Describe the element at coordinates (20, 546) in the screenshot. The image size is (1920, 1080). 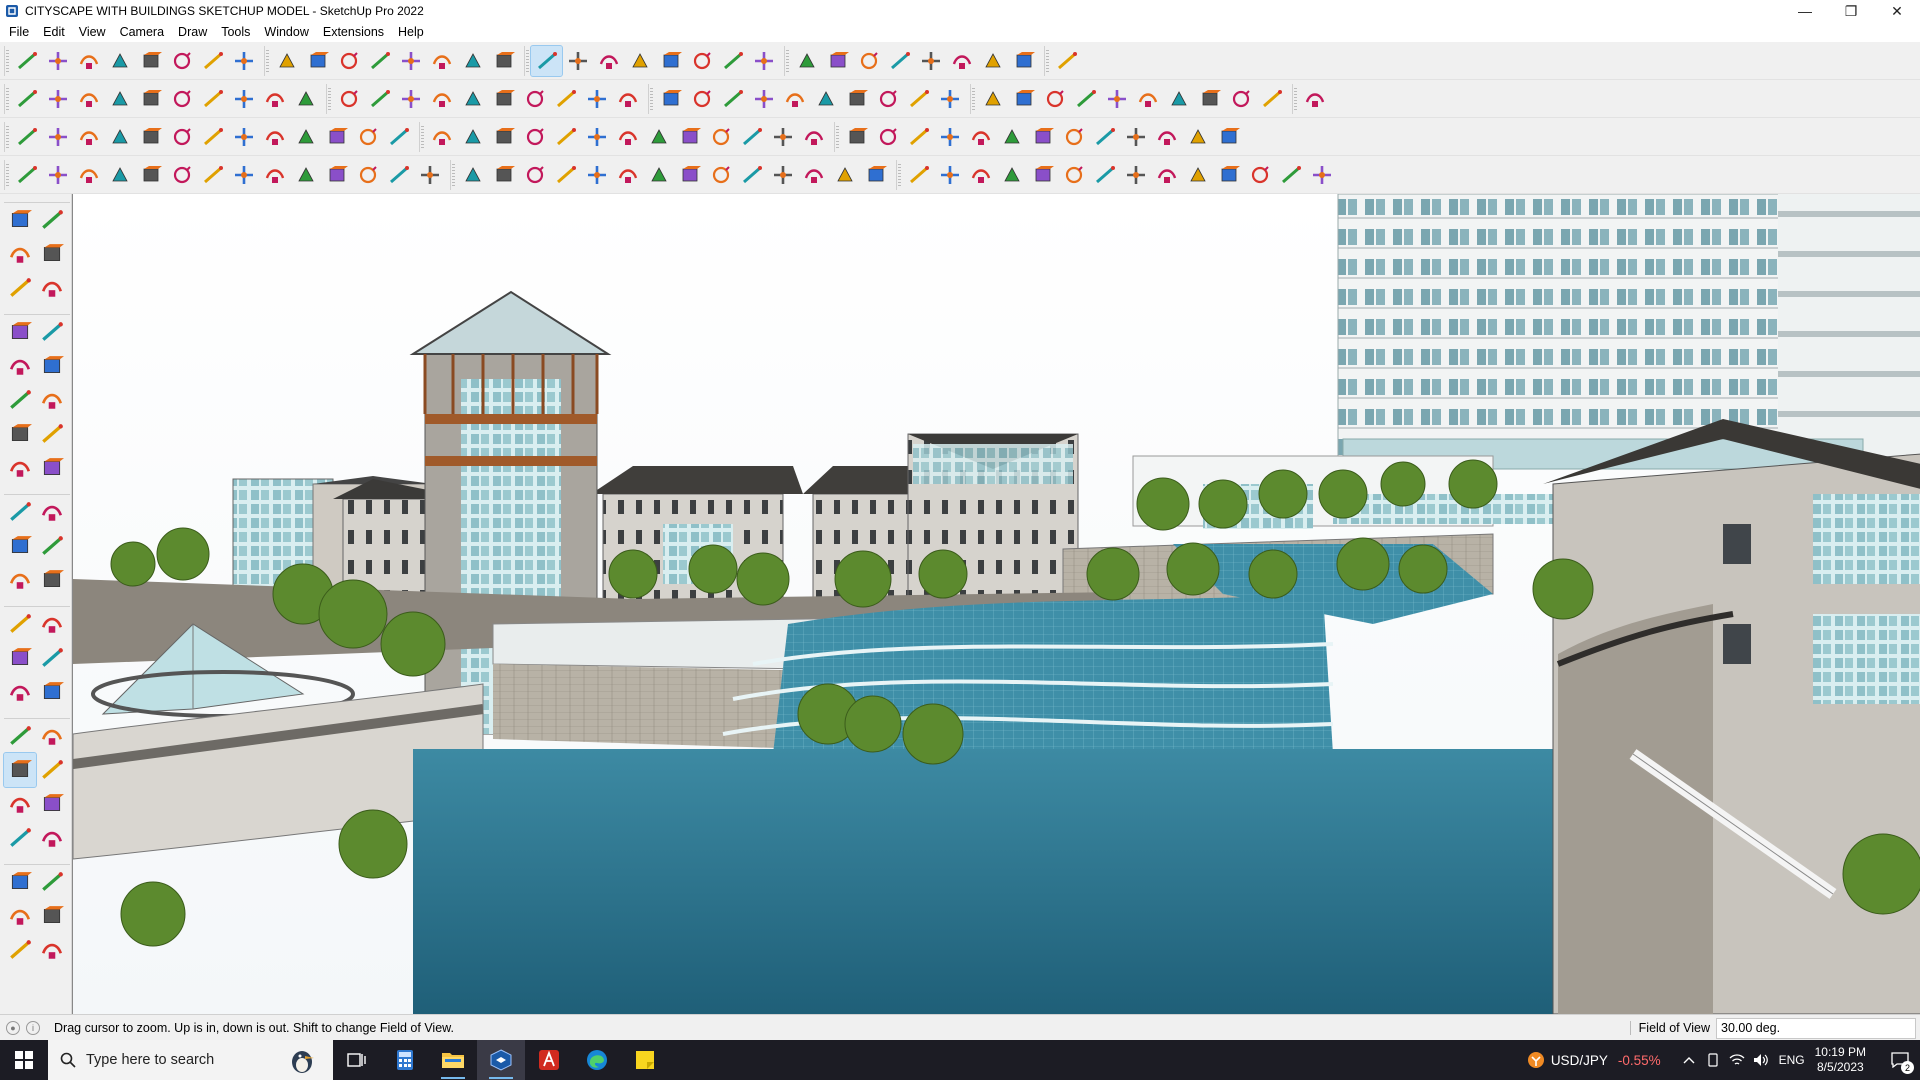
I see `palette-rotate-icon` at that location.